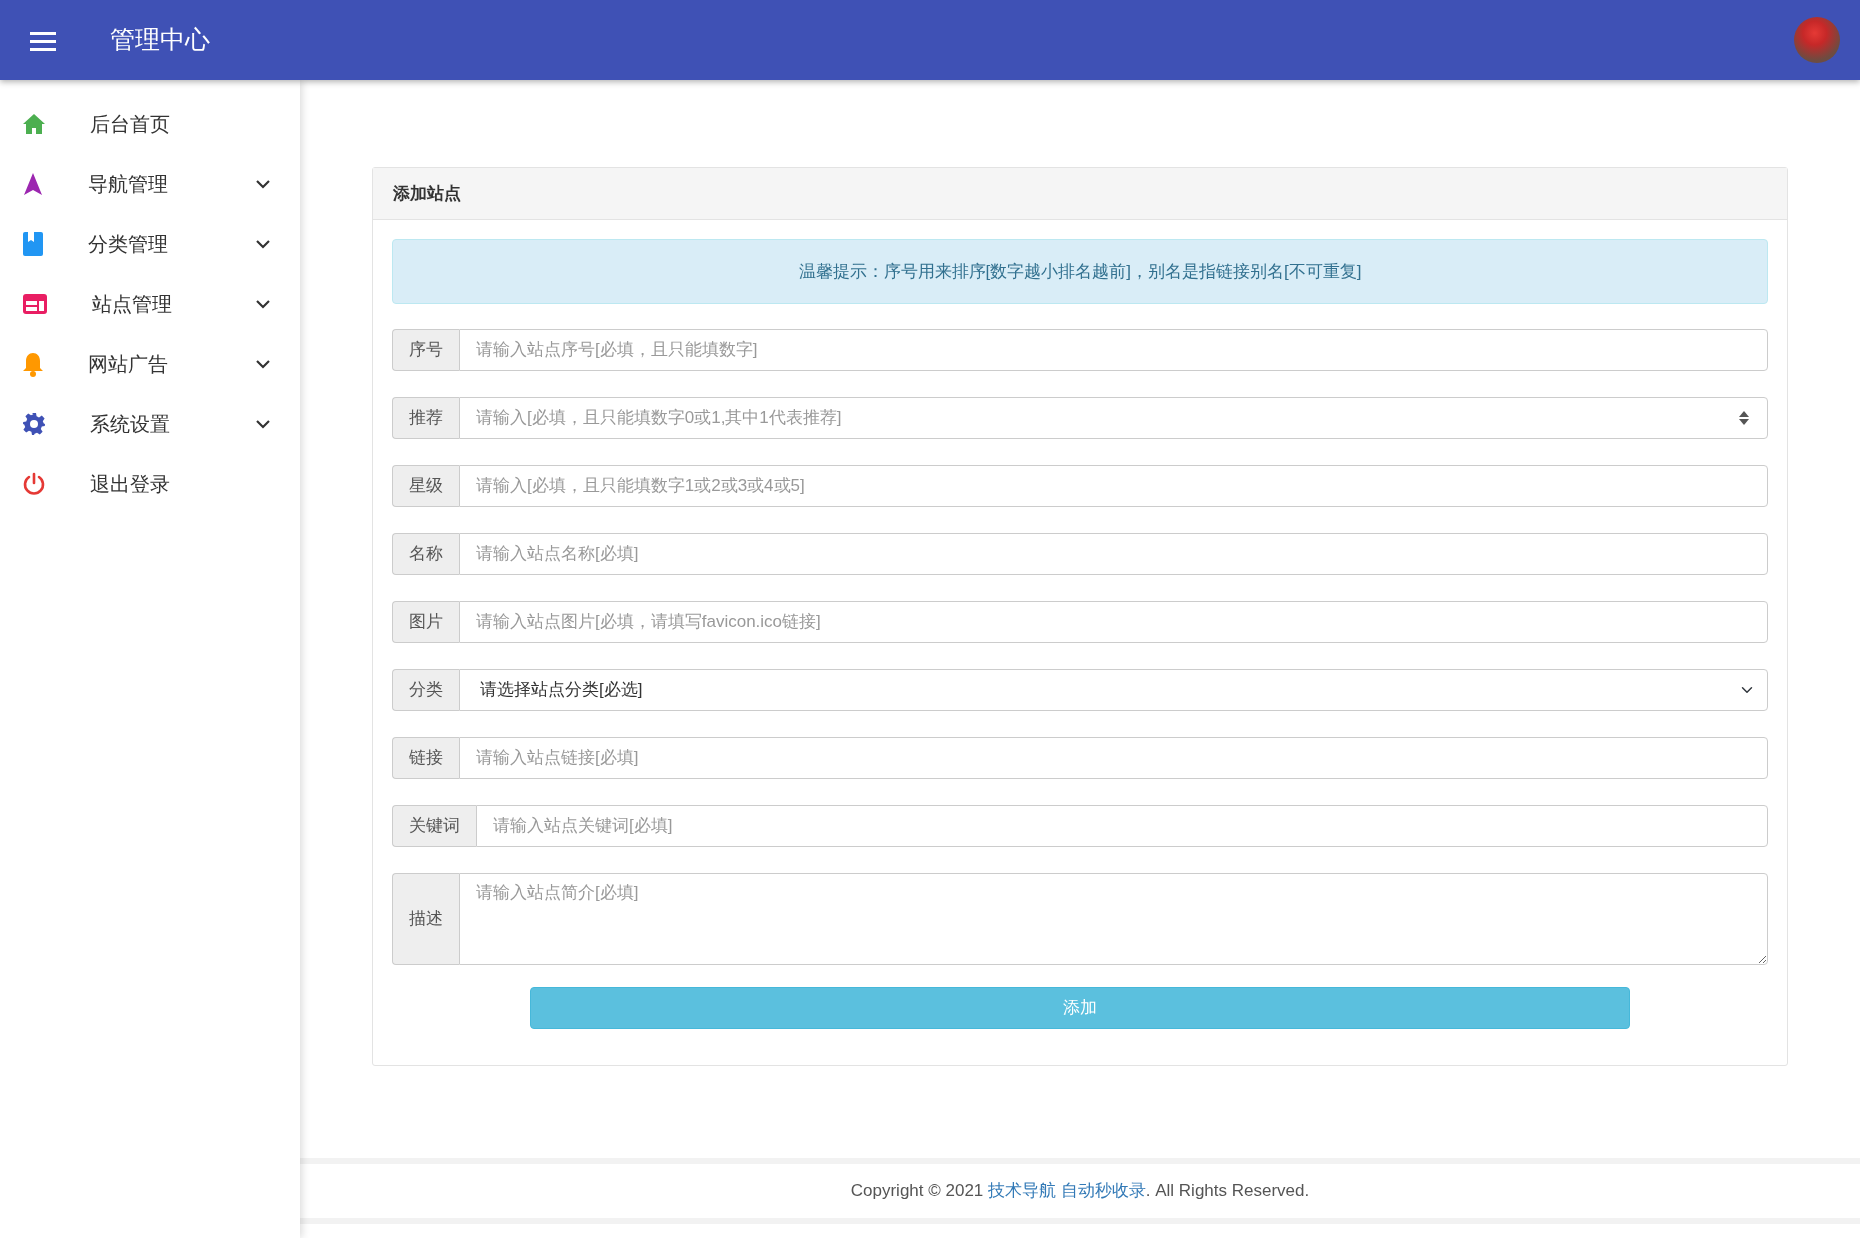 This screenshot has height=1238, width=1860. What do you see at coordinates (425, 690) in the screenshot?
I see `field-label: 分类` at bounding box center [425, 690].